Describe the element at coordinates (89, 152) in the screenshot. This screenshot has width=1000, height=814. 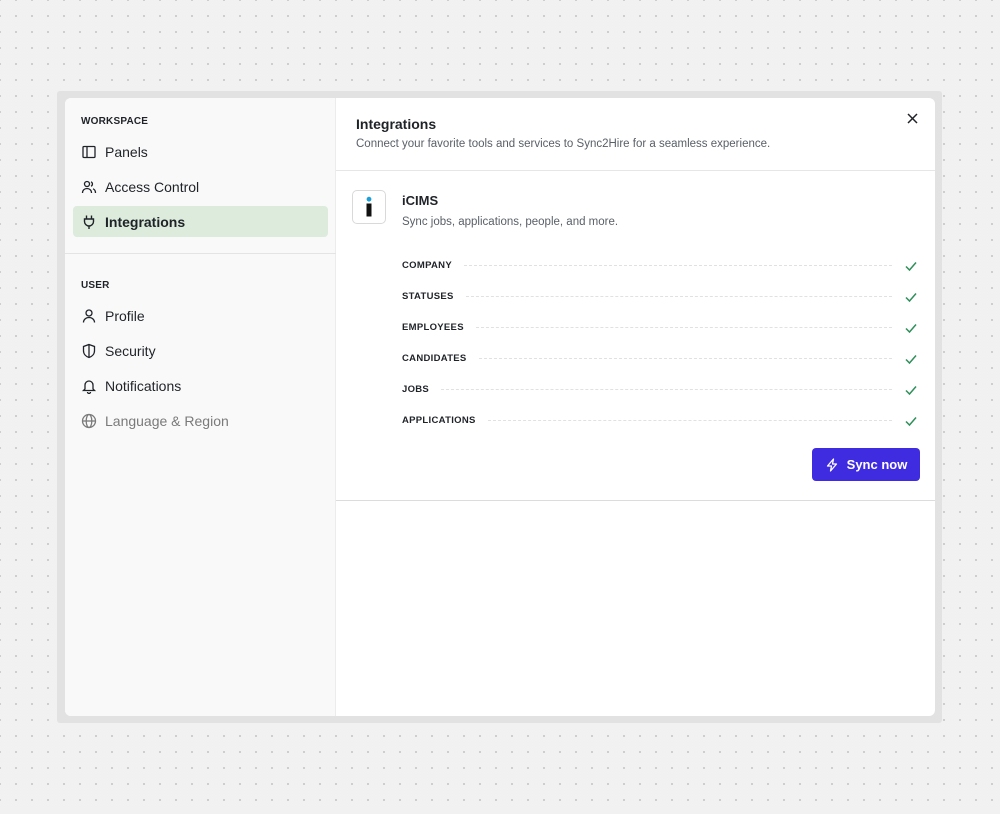
I see `panel-icon` at that location.